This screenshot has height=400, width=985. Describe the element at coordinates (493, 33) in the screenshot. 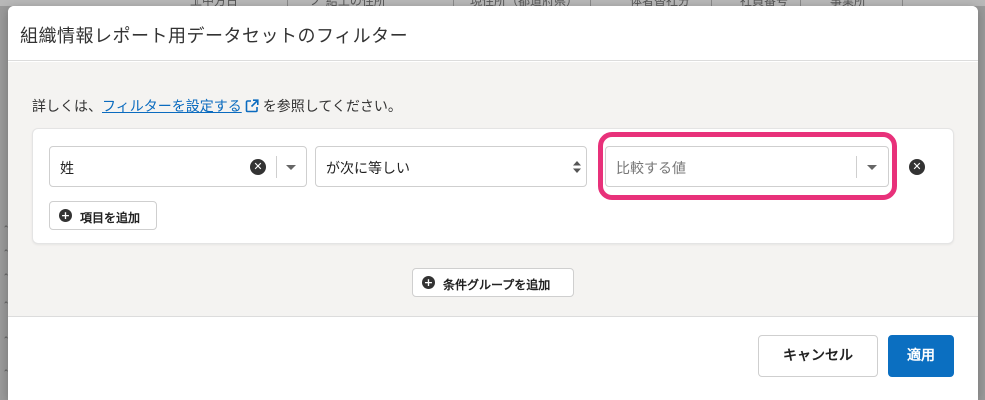

I see `dialog-header: 組織情報レポート用データセットのフィルター` at that location.